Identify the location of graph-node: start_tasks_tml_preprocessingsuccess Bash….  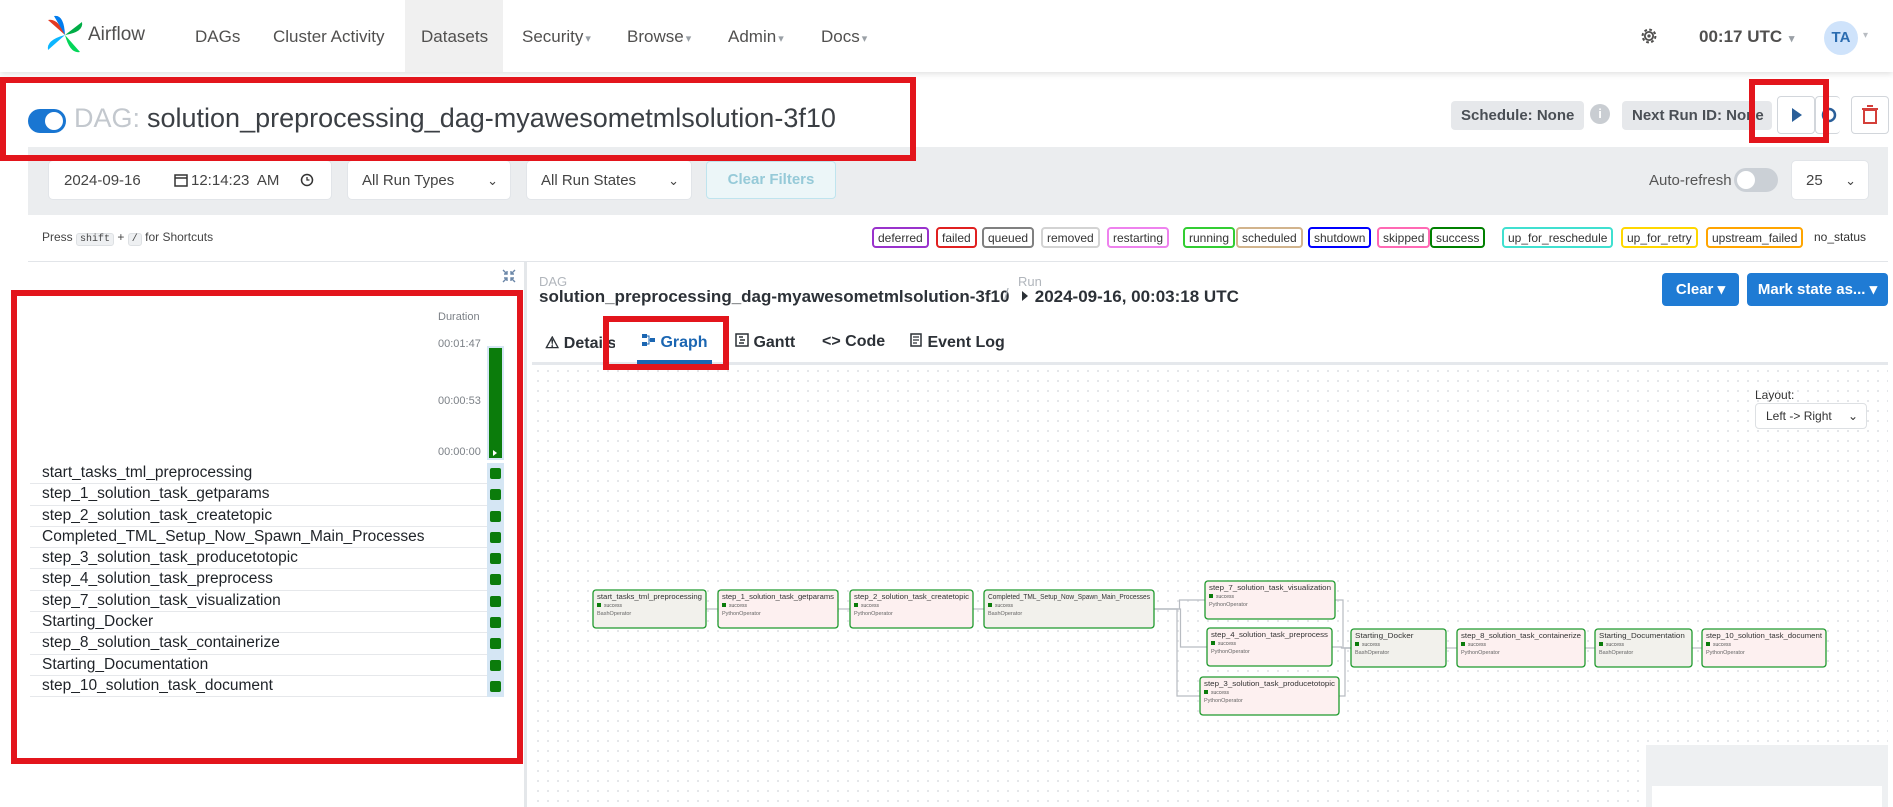
(649, 609).